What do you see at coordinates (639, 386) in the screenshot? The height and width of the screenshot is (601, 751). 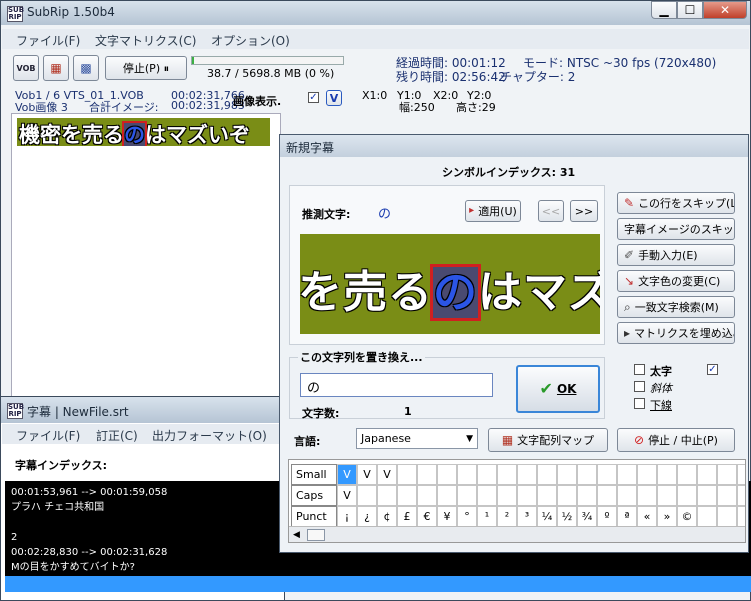 I see `italic-checkbox` at bounding box center [639, 386].